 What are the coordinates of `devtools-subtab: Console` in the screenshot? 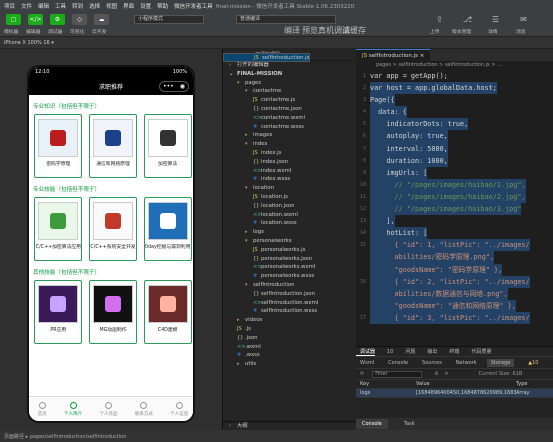 It's located at (396, 363).